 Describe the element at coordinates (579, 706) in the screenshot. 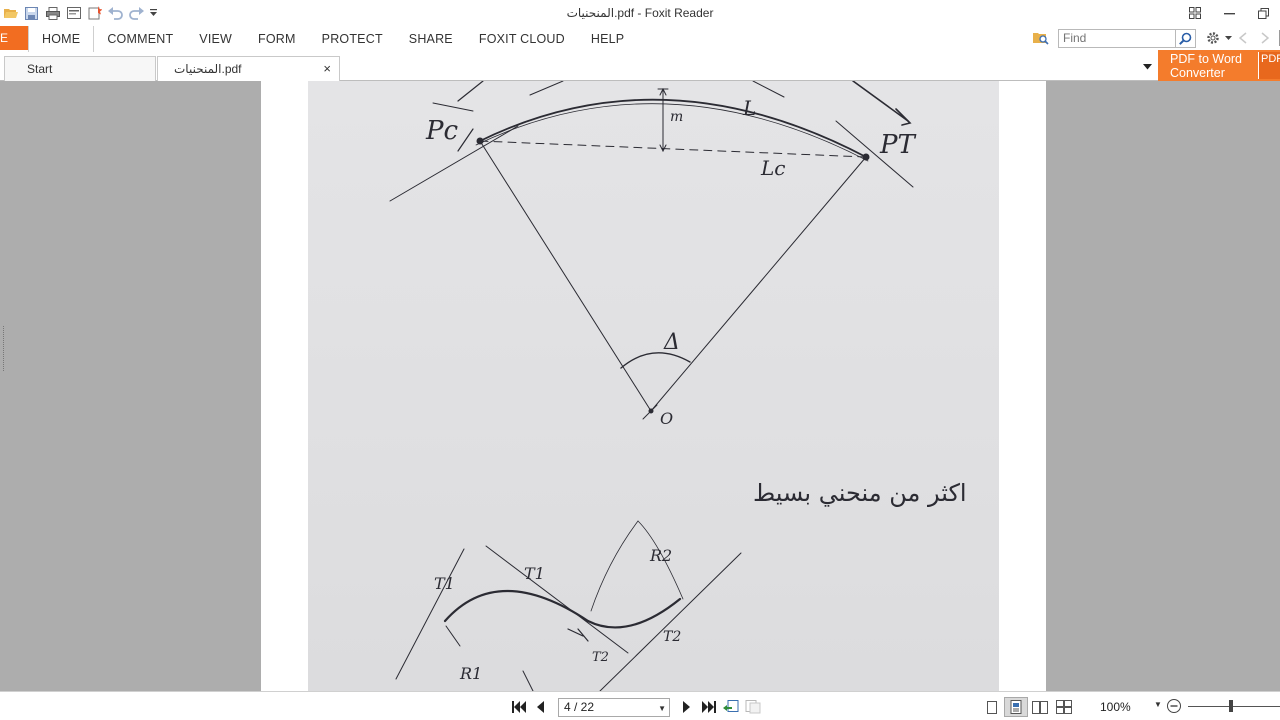

I see `page-number-value: 4 / 22` at that location.